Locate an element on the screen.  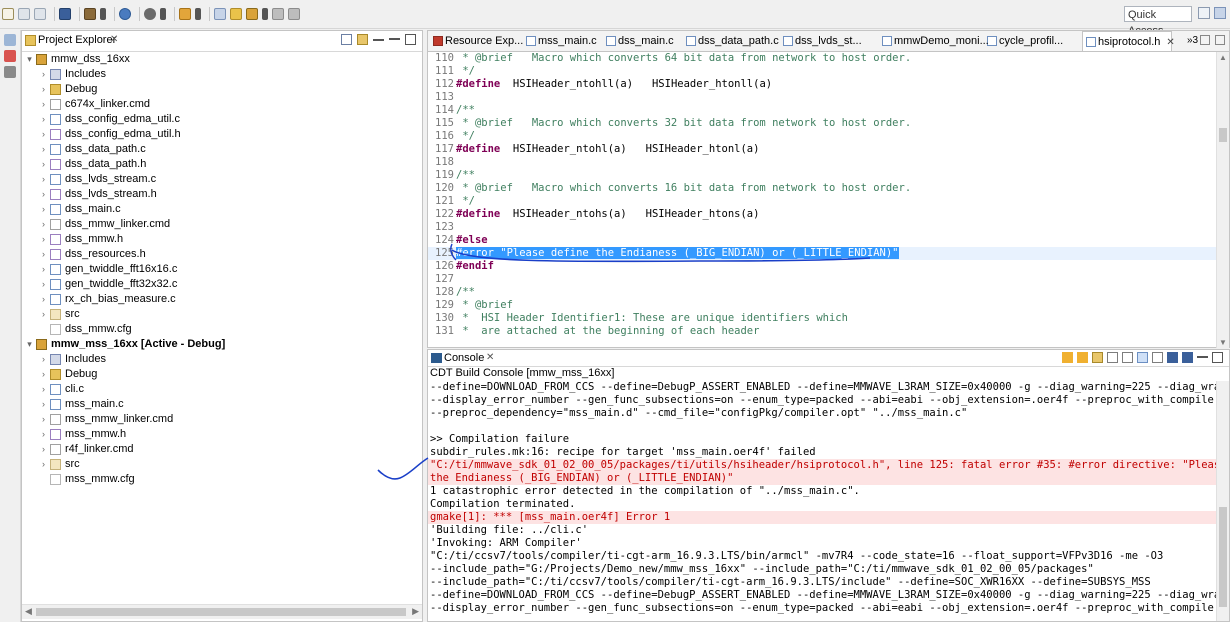
new-icon is located at coordinates (8, 14).